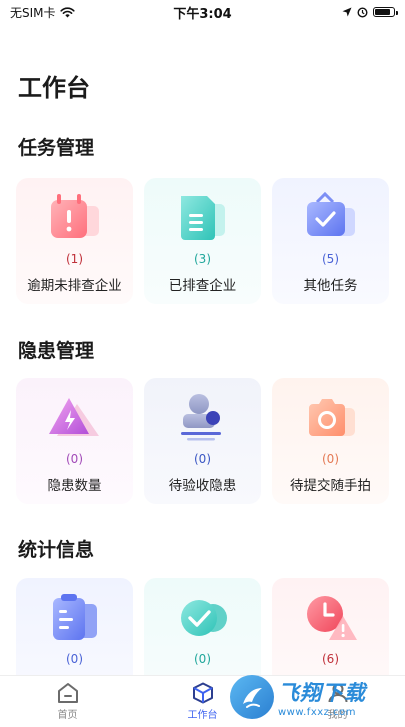  What do you see at coordinates (56, 550) in the screenshot?
I see `section-title-stats: 统计信息` at bounding box center [56, 550].